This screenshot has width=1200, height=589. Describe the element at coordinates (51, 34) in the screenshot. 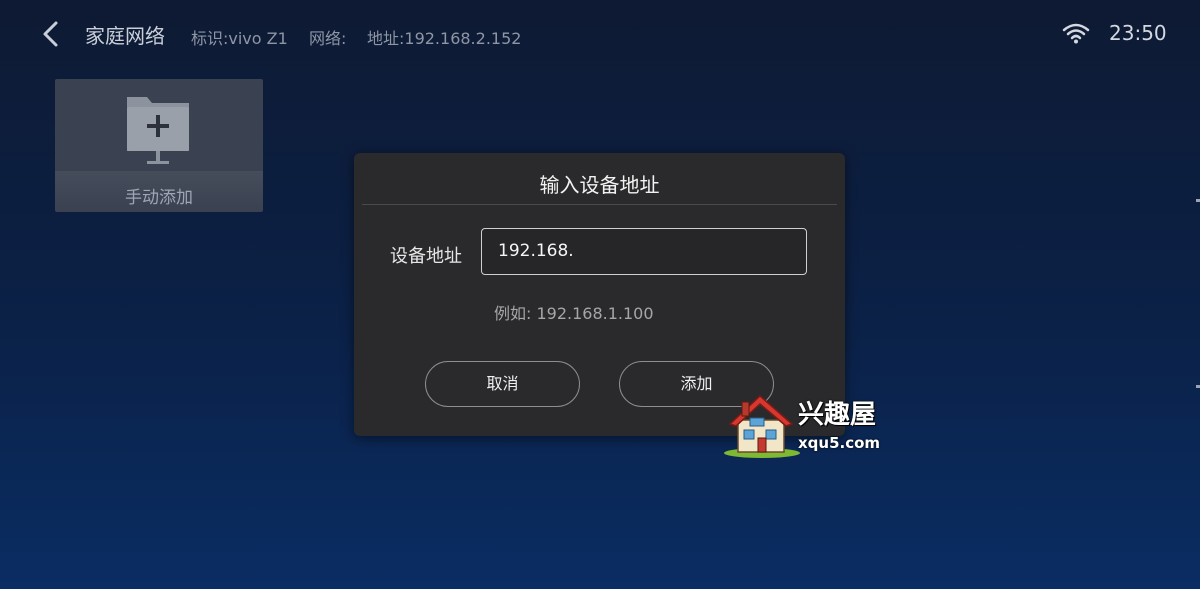

I see `chevron-left-icon` at that location.